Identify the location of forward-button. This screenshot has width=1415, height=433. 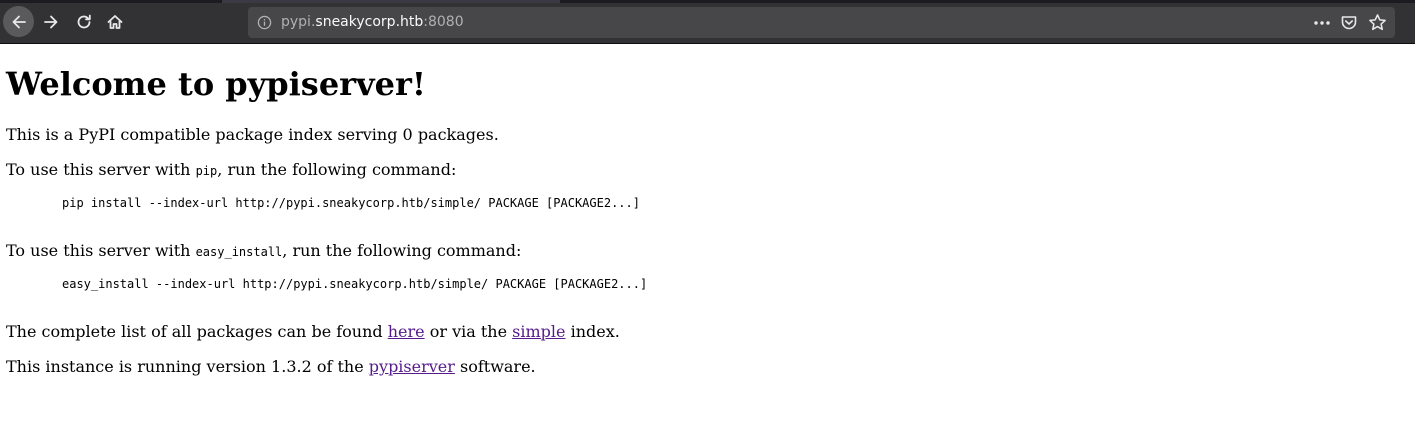
(51, 22).